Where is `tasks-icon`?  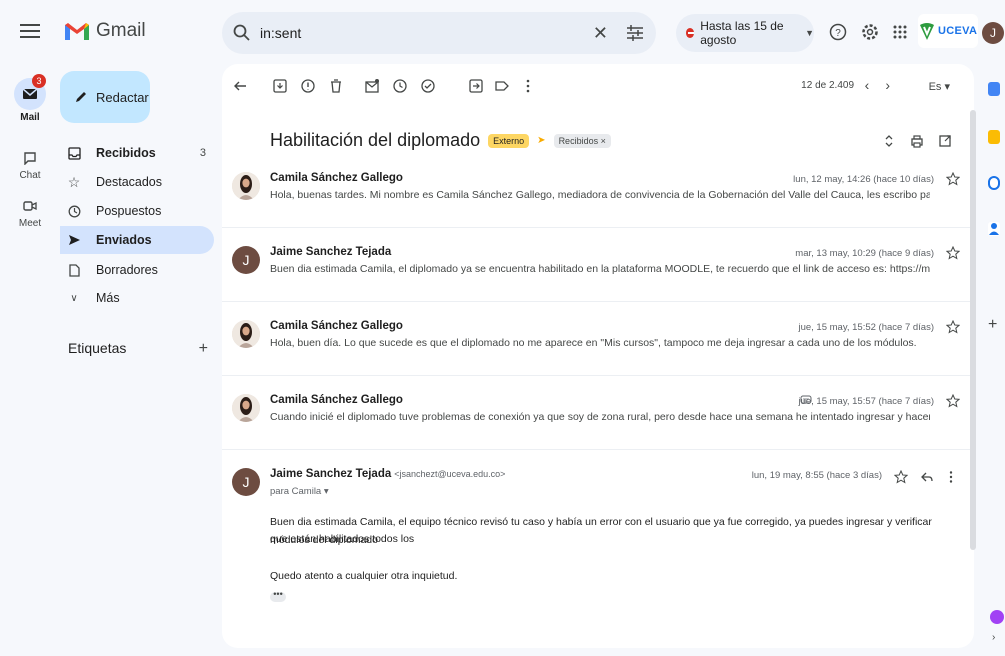 tasks-icon is located at coordinates (994, 183).